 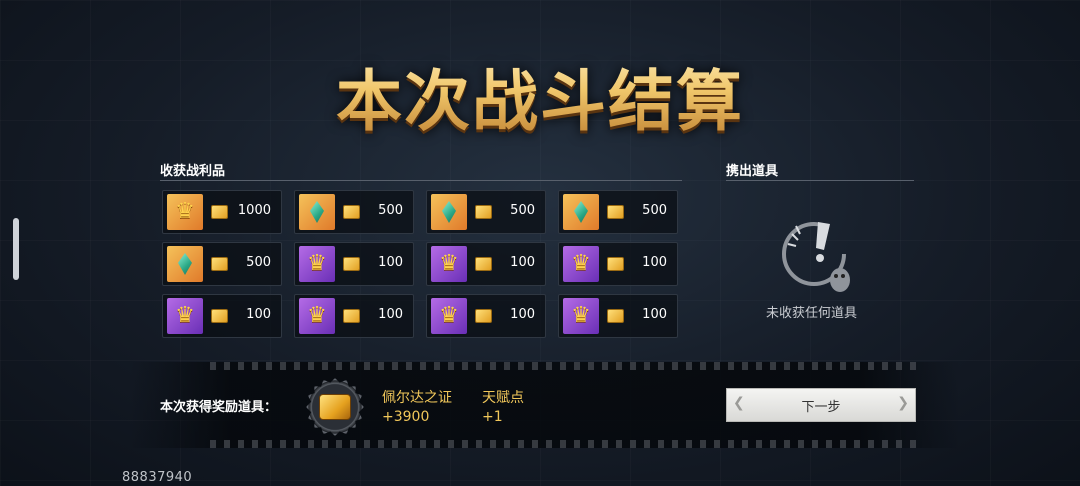 What do you see at coordinates (540, 96) in the screenshot?
I see `page-title: 本次战斗结算` at bounding box center [540, 96].